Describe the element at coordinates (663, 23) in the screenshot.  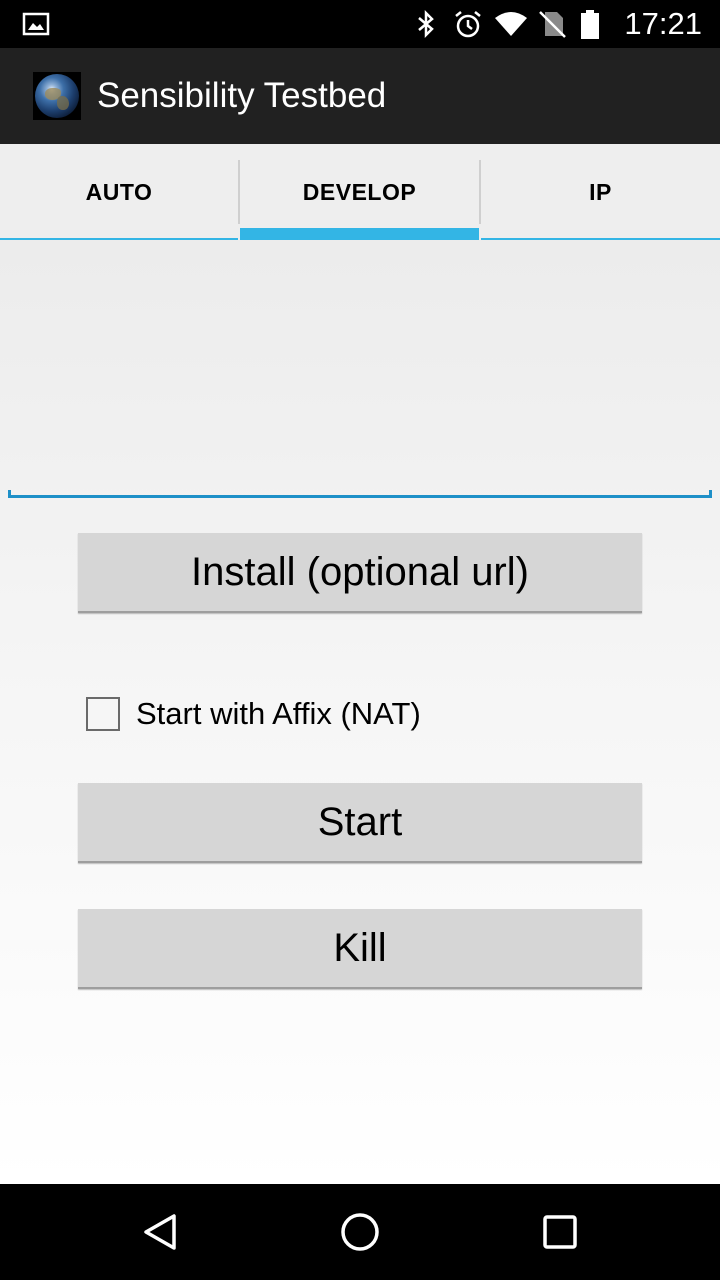
I see `status-time: 17:21` at that location.